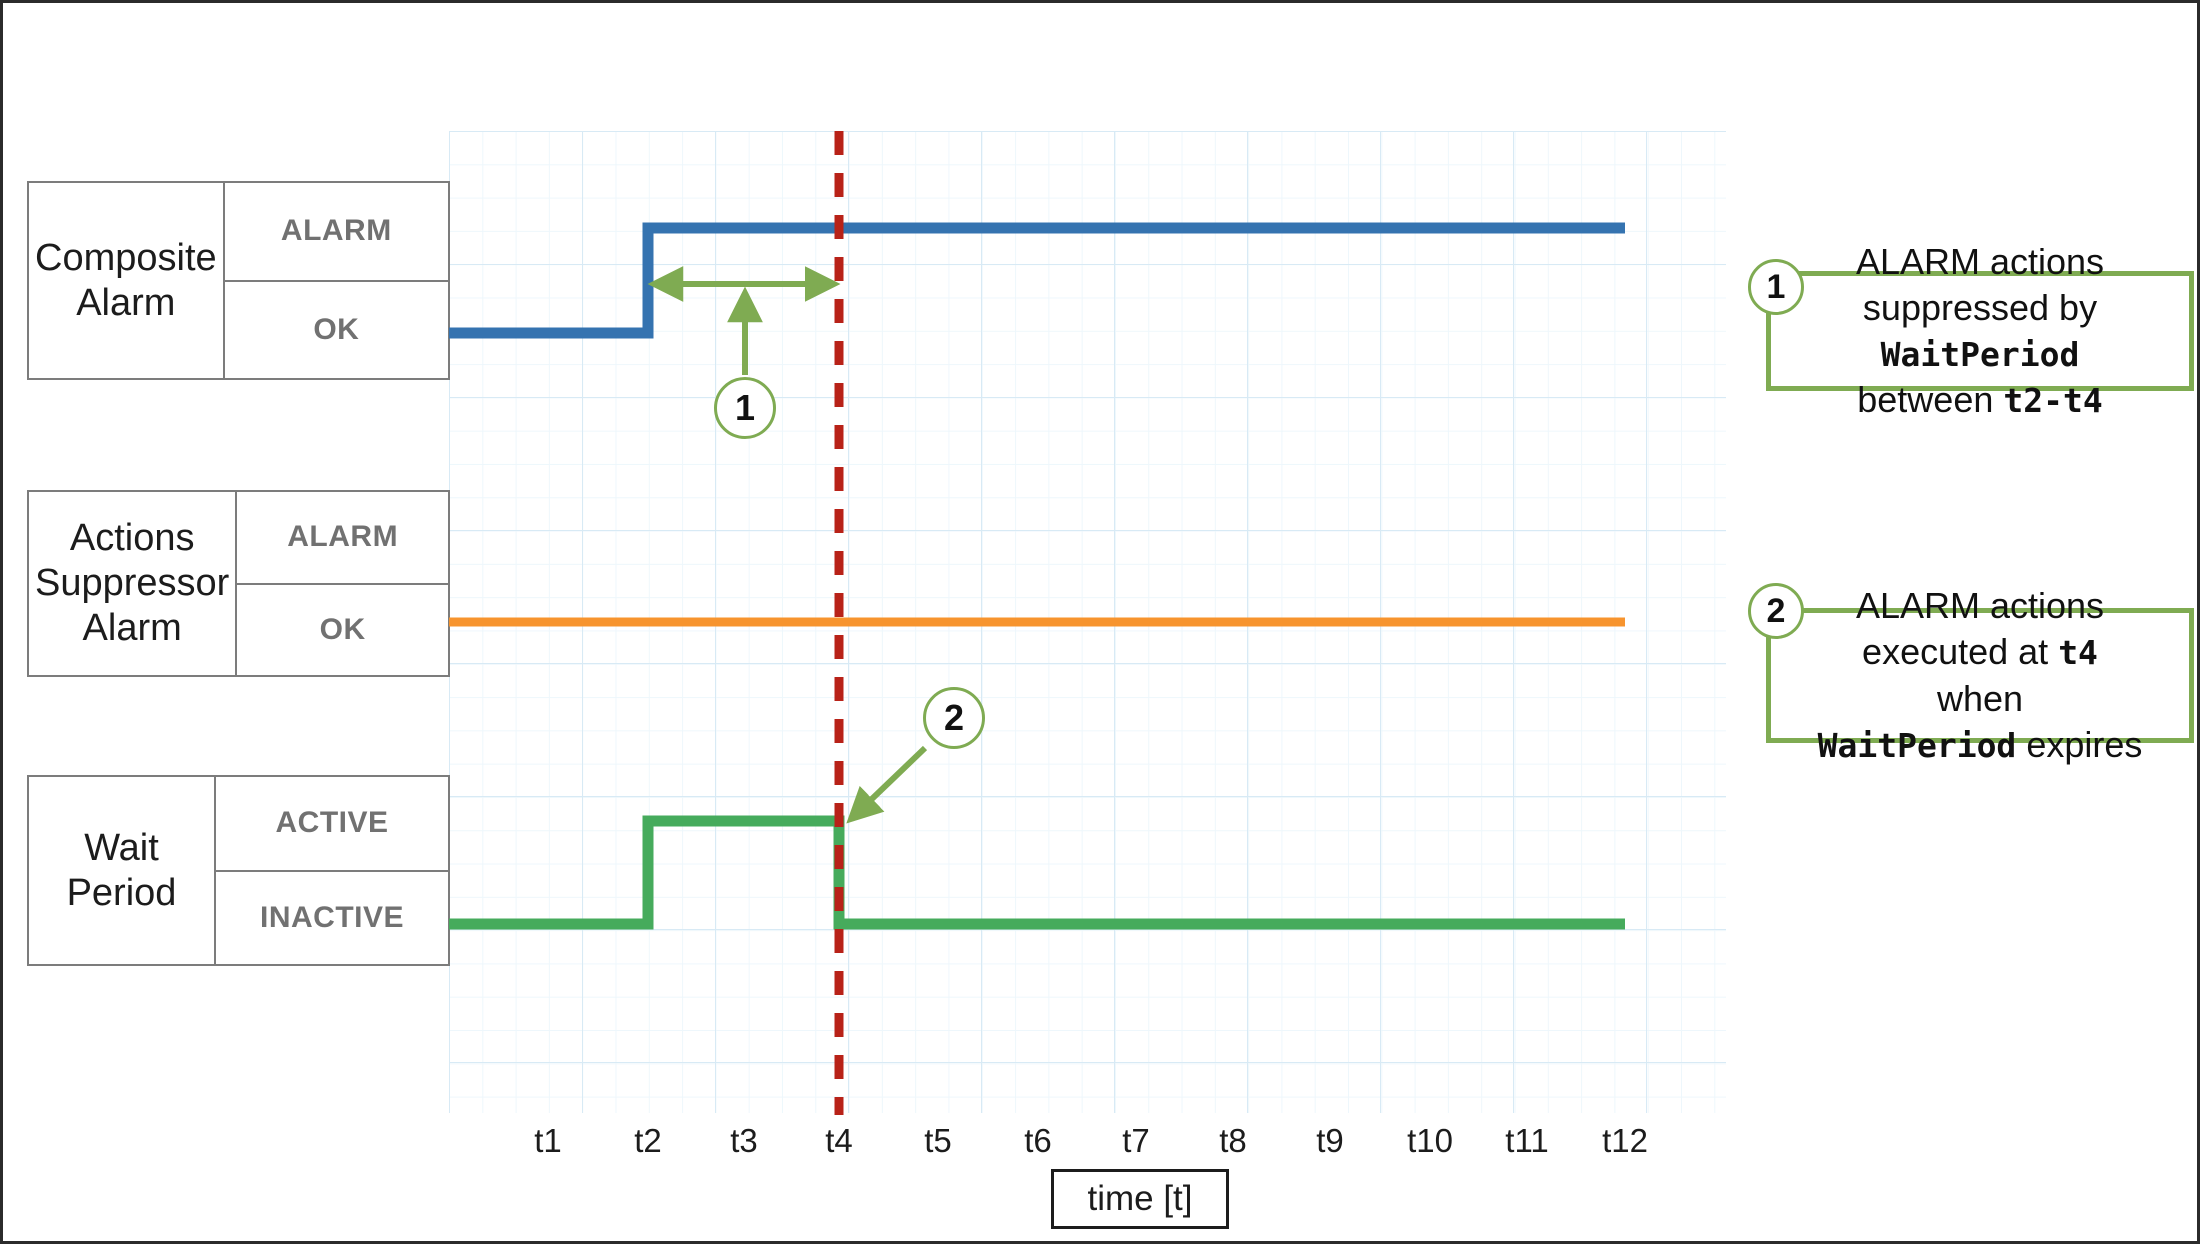 This screenshot has width=2200, height=1244. What do you see at coordinates (332, 917) in the screenshot?
I see `state-cell-inactive: INACTIVE` at bounding box center [332, 917].